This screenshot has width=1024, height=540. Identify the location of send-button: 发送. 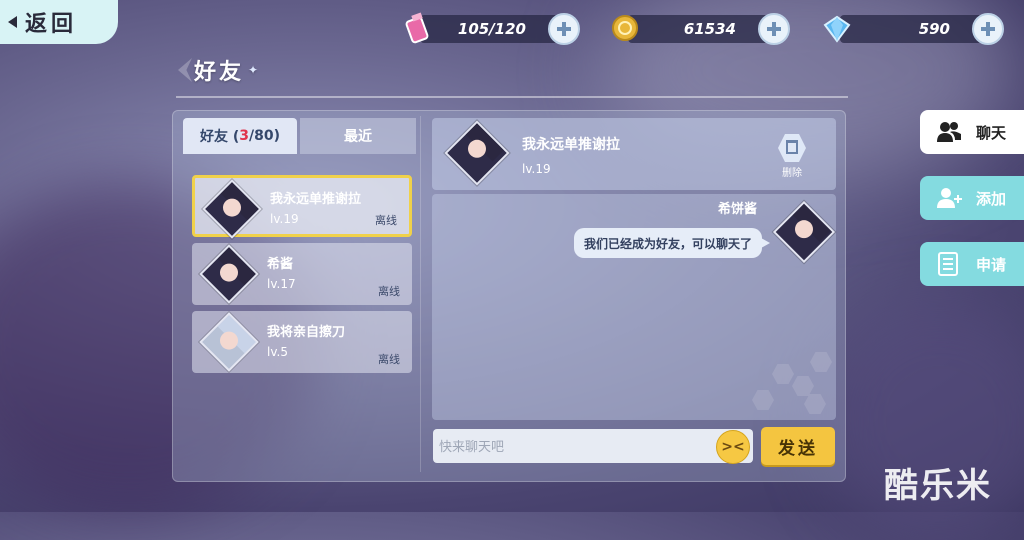
(798, 446).